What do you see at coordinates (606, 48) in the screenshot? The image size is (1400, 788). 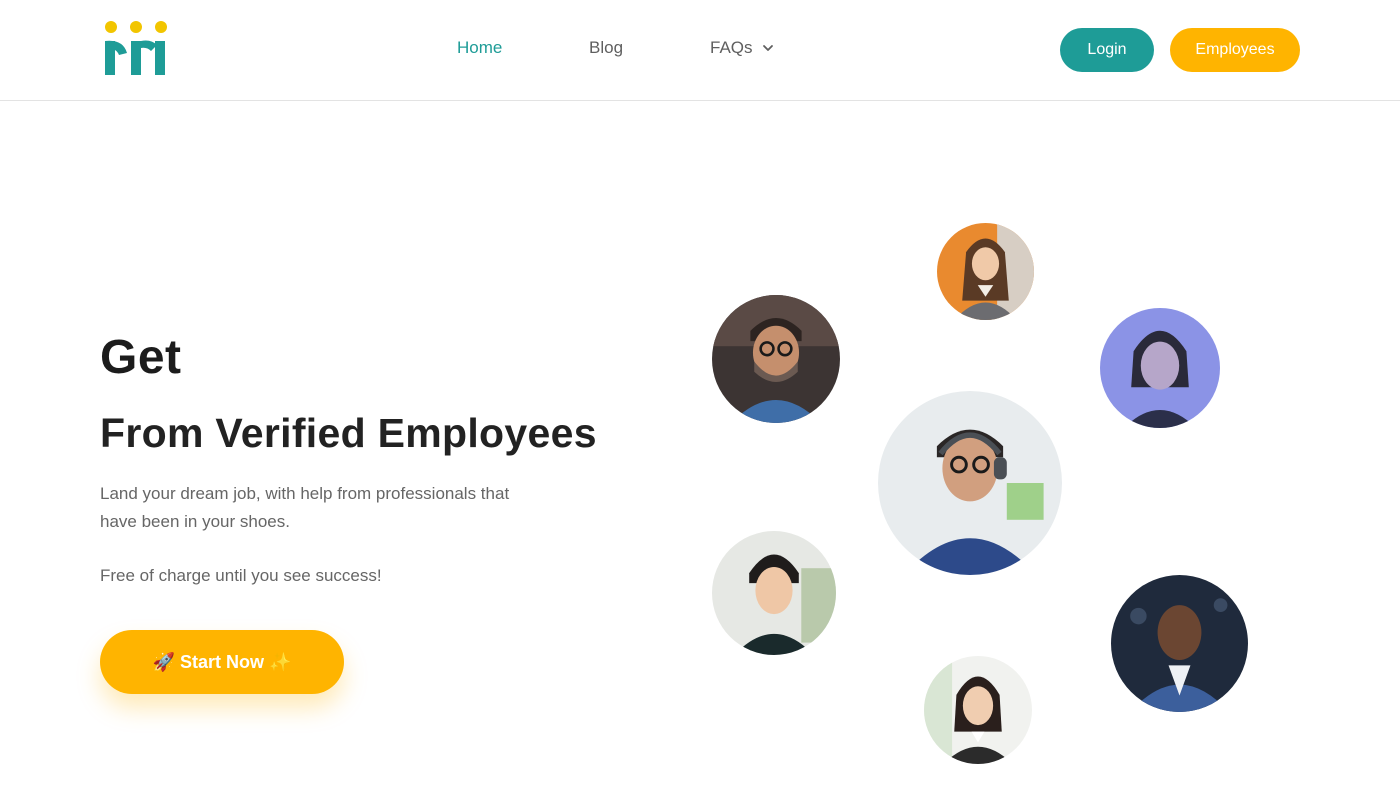 I see `nav-blog: Blog` at bounding box center [606, 48].